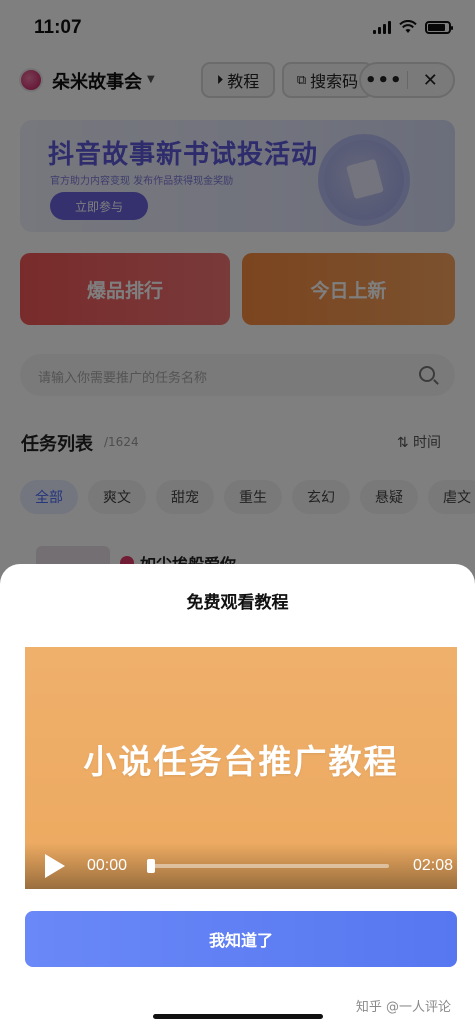 This screenshot has width=475, height=1028. I want to click on video-progress-handle, so click(151, 866).